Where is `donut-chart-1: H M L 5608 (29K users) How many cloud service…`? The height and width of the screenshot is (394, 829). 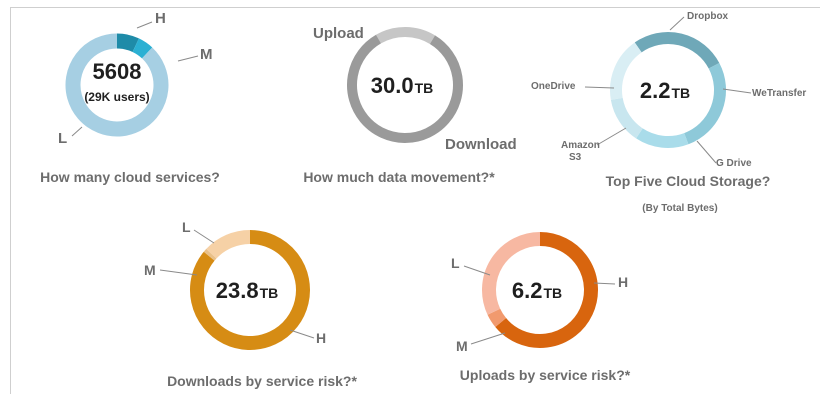
donut-chart-1: H M L 5608 (29K users) How many cloud service… is located at coordinates (130, 97).